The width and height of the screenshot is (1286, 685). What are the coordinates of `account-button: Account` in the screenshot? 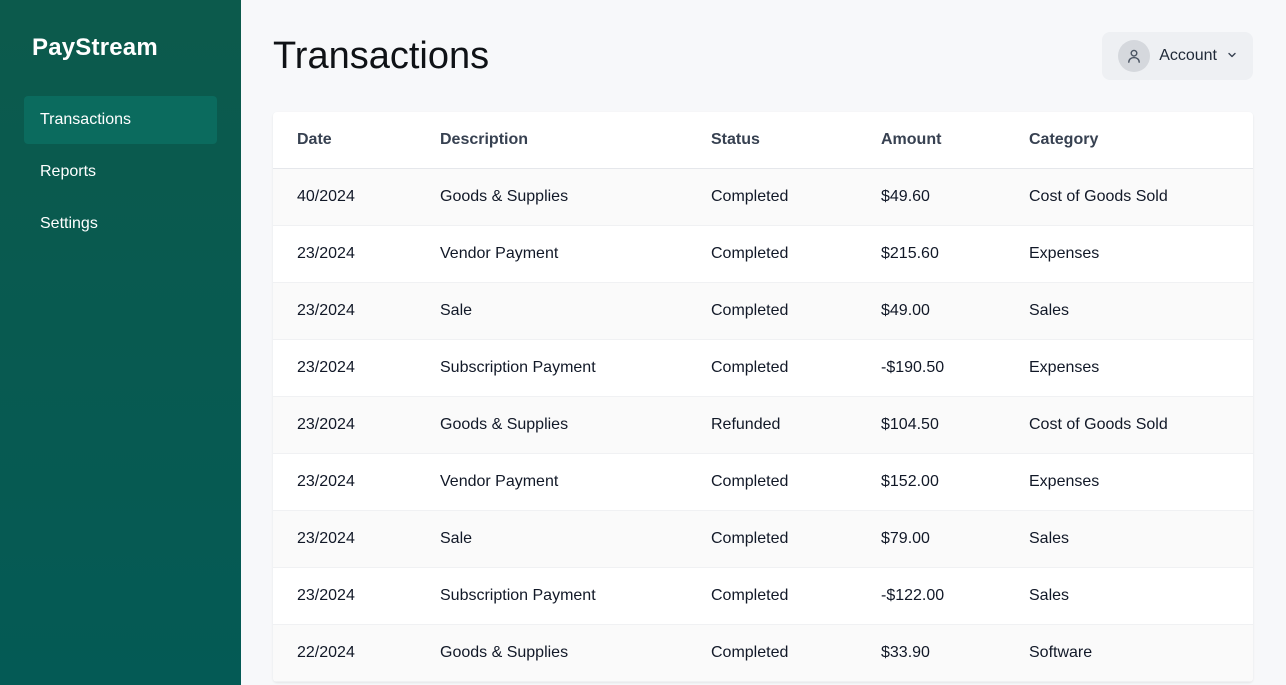 It's located at (1177, 56).